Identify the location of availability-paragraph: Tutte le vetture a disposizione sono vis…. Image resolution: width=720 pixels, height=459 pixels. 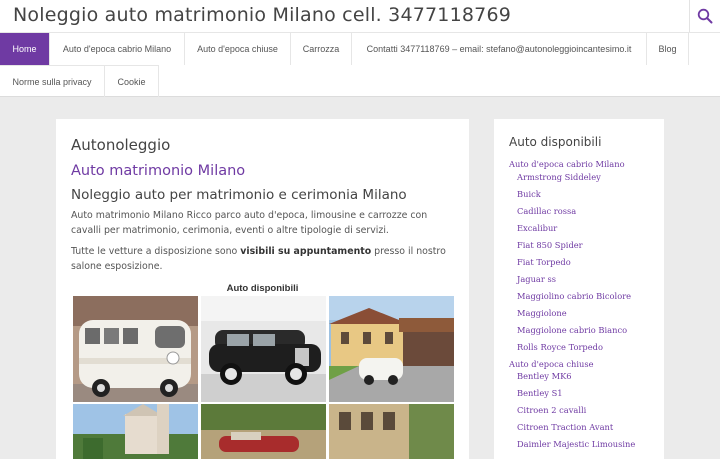
(263, 259).